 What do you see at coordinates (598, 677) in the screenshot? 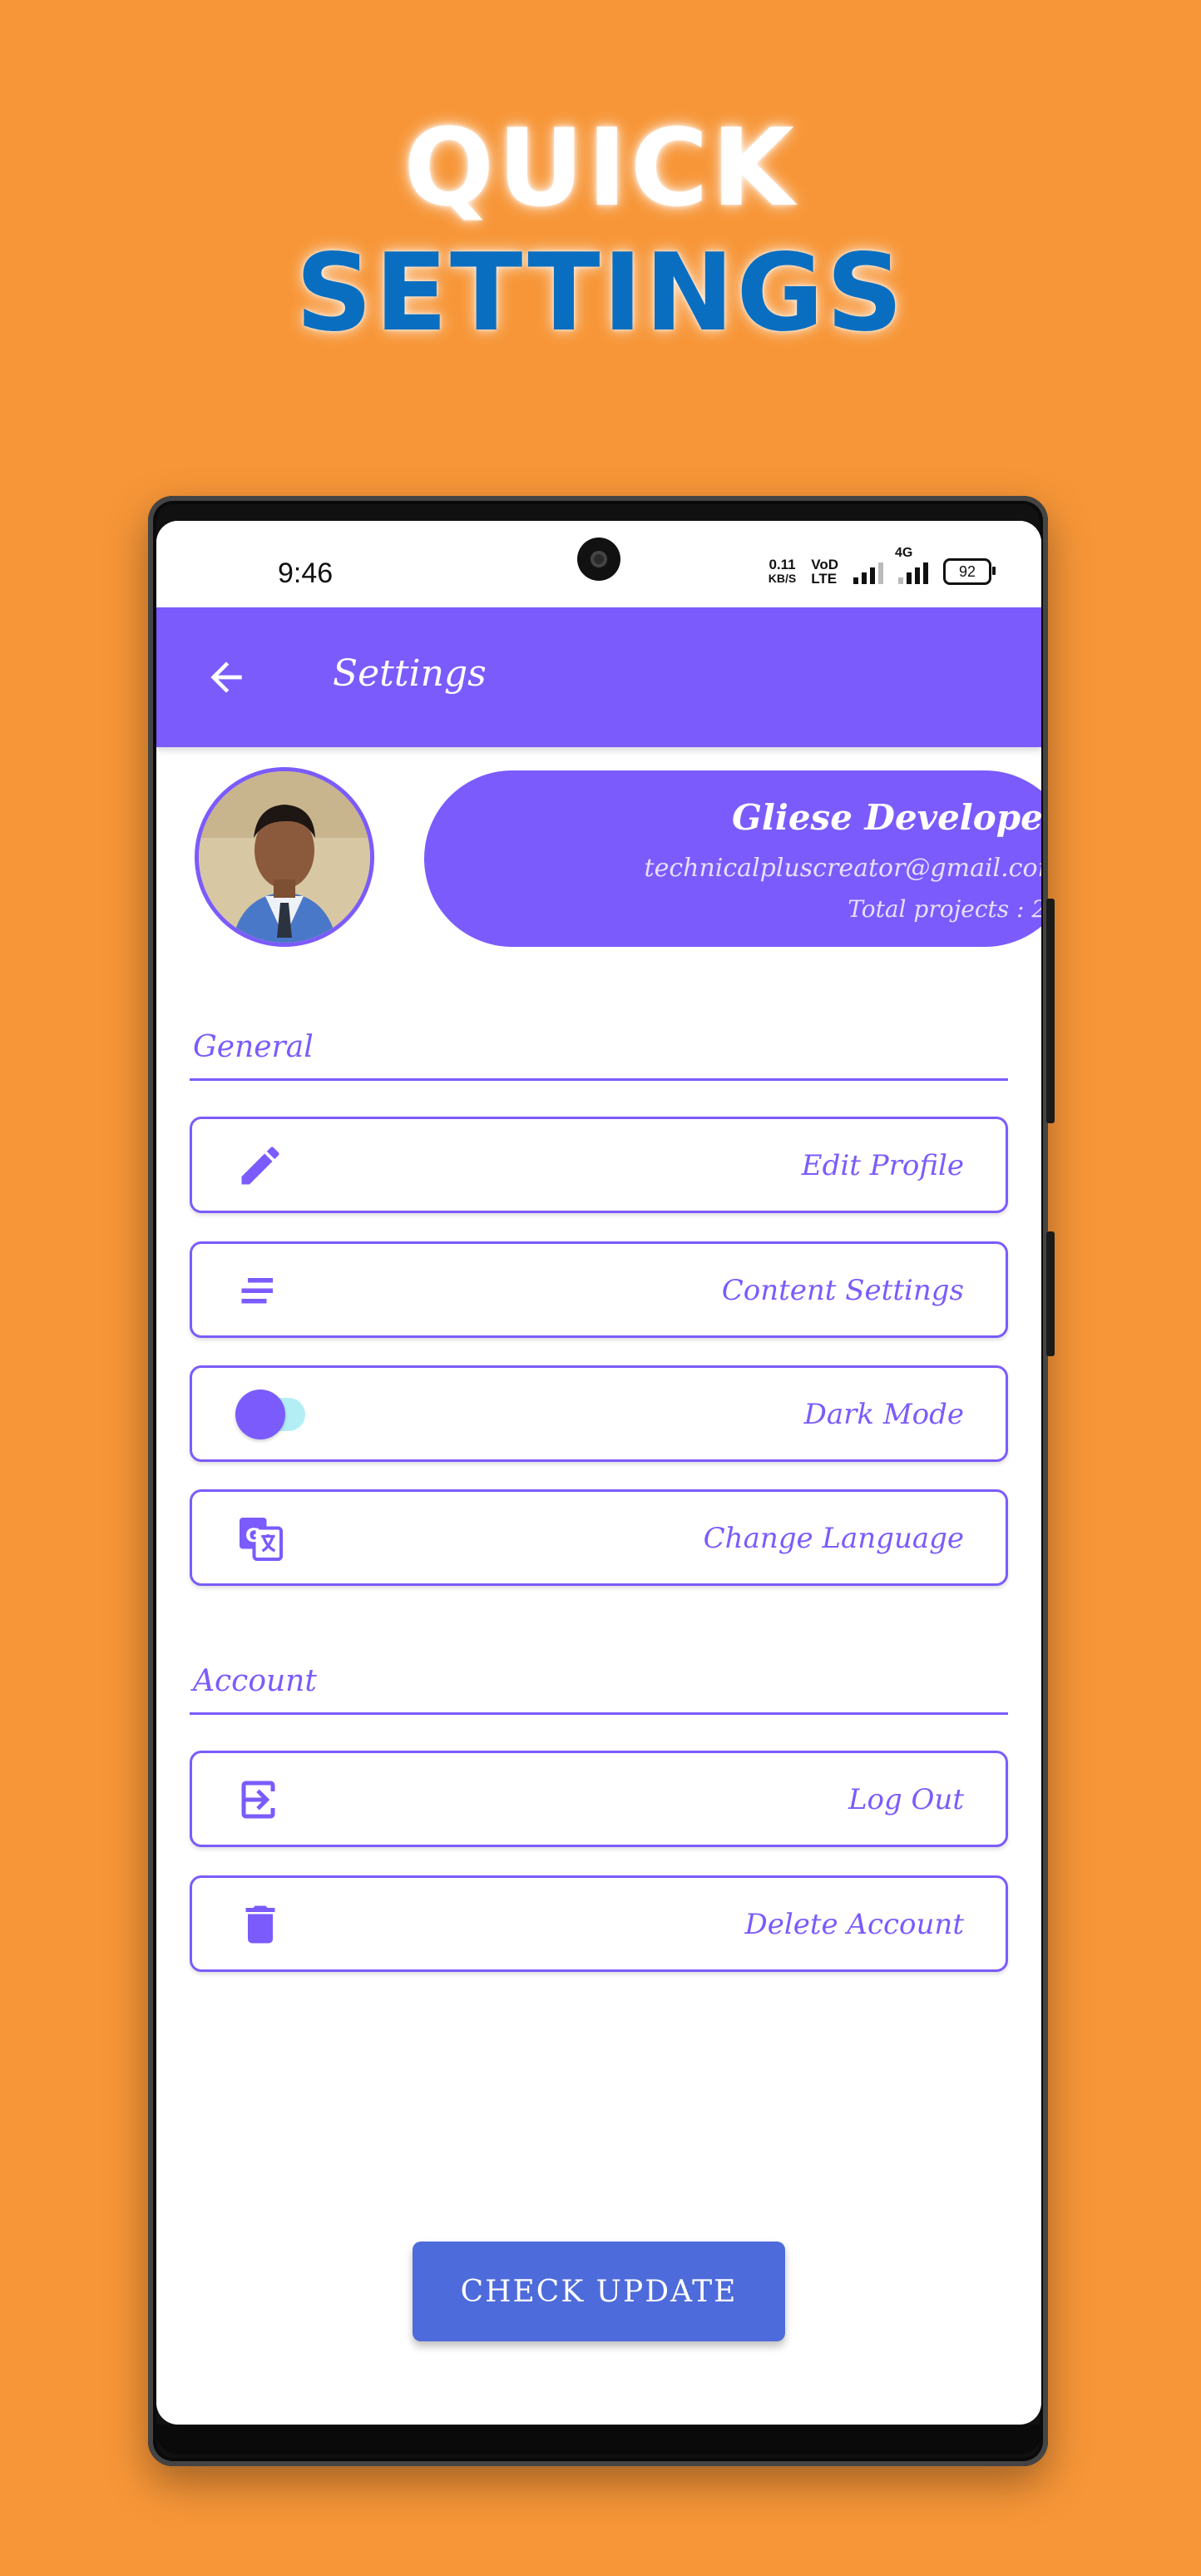
I see `app-bar: Settings` at bounding box center [598, 677].